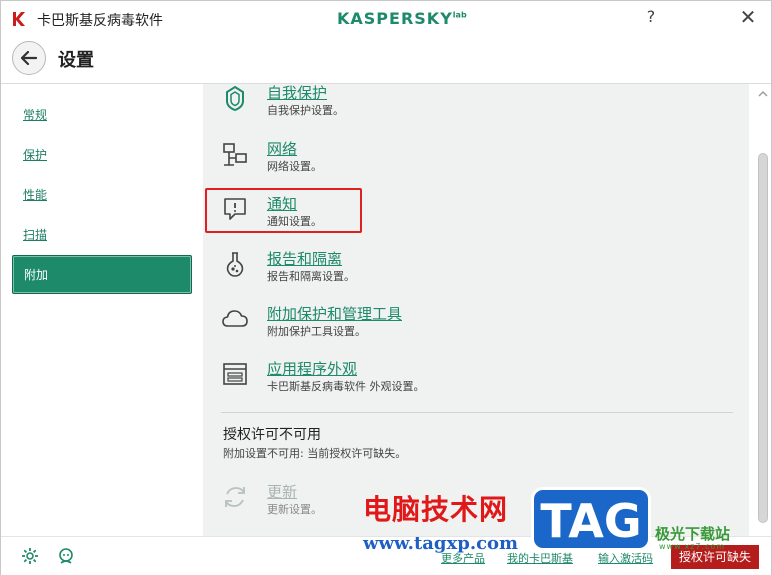  What do you see at coordinates (421, 378) in the screenshot?
I see `section-appearance: 应用程序外观 卡巴斯基反病毒软件 外观设置。` at bounding box center [421, 378].